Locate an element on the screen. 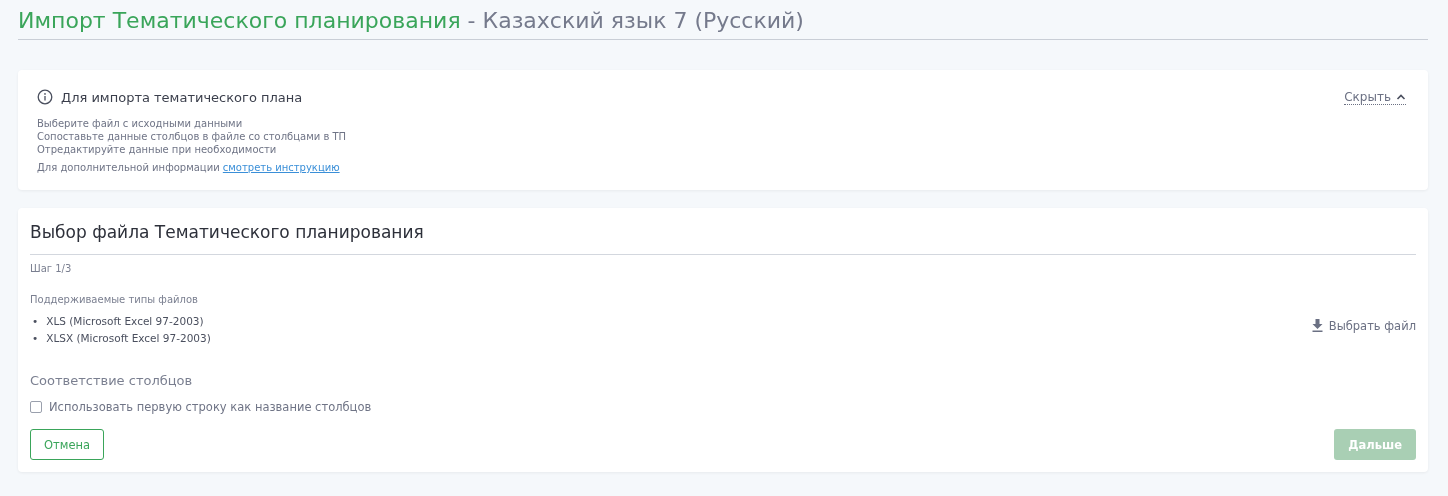  file-types-label: Поддерживаемые типы файлов is located at coordinates (114, 299).